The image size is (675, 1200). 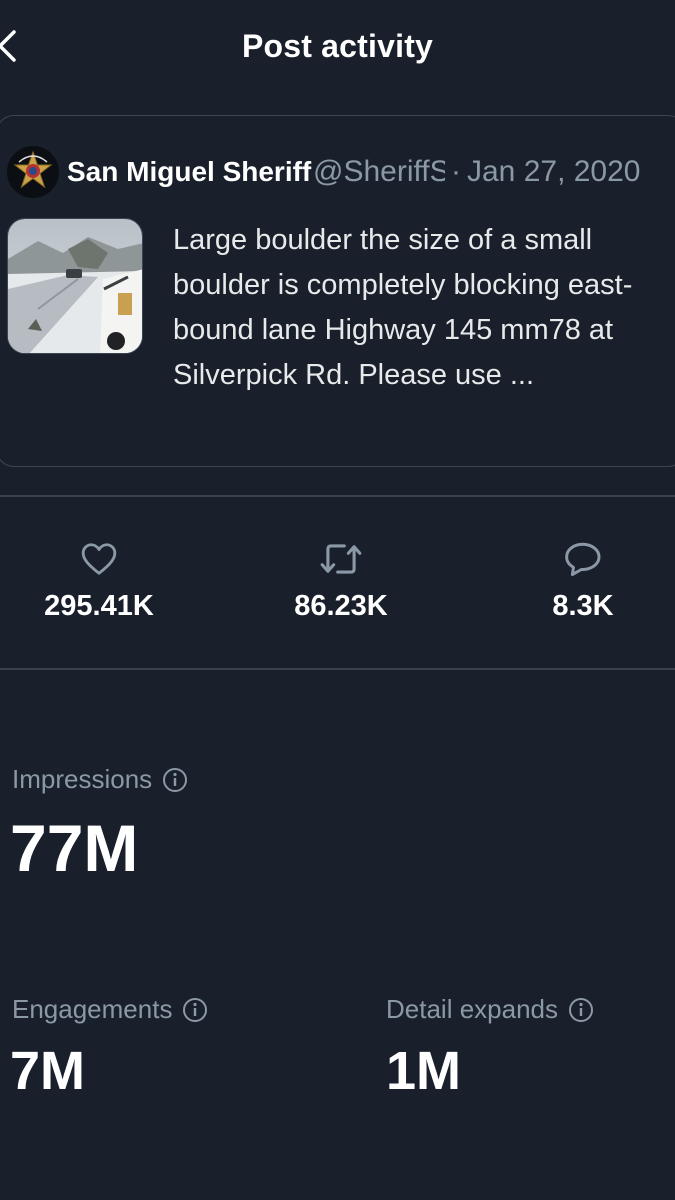 I want to click on detail-expands-value: 1M, so click(x=424, y=1071).